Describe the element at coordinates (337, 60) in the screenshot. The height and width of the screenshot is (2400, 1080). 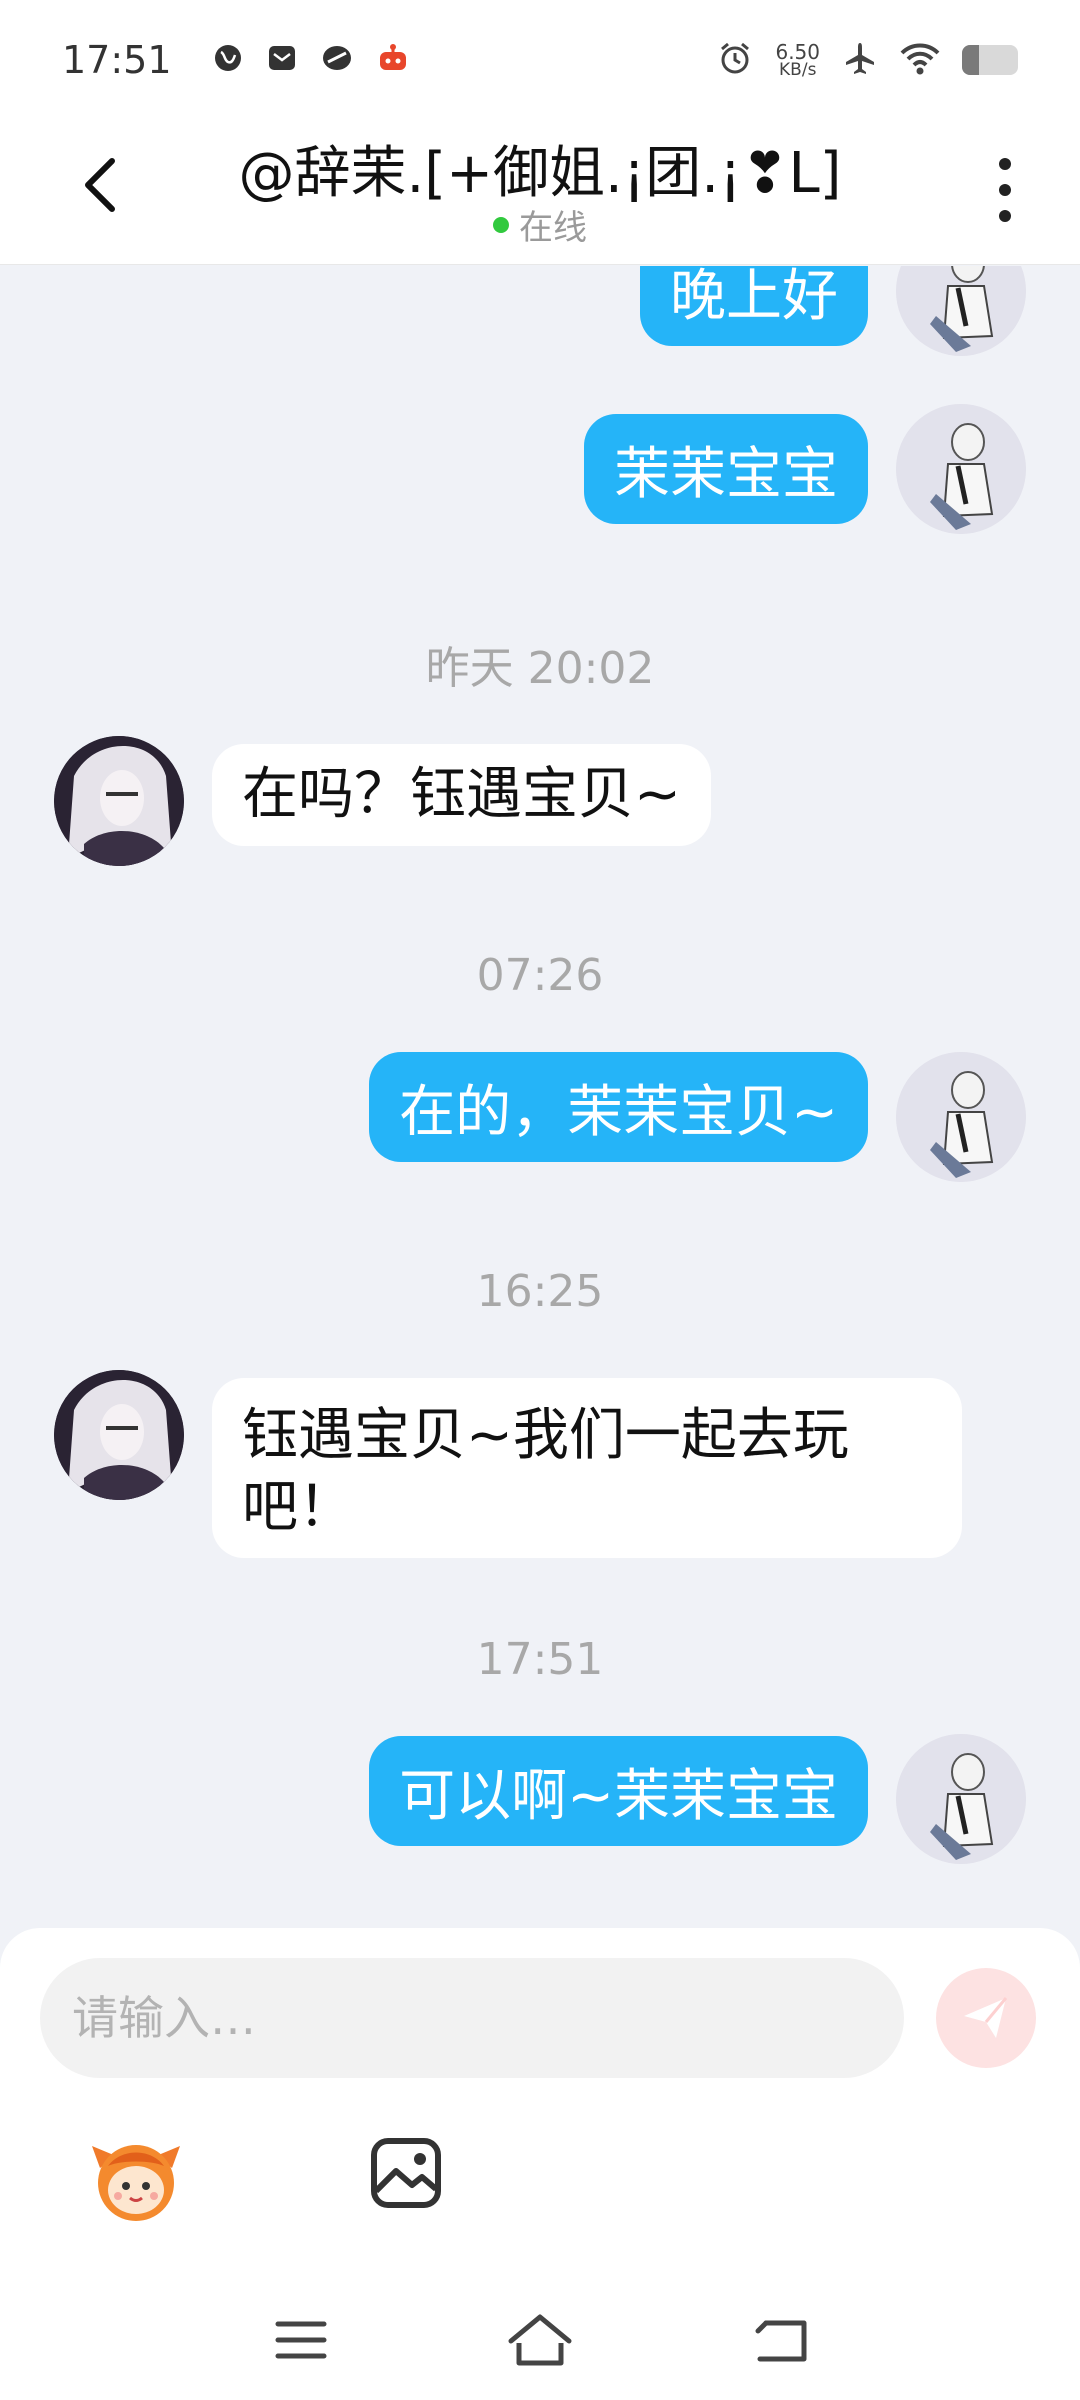
I see `app-icon` at that location.